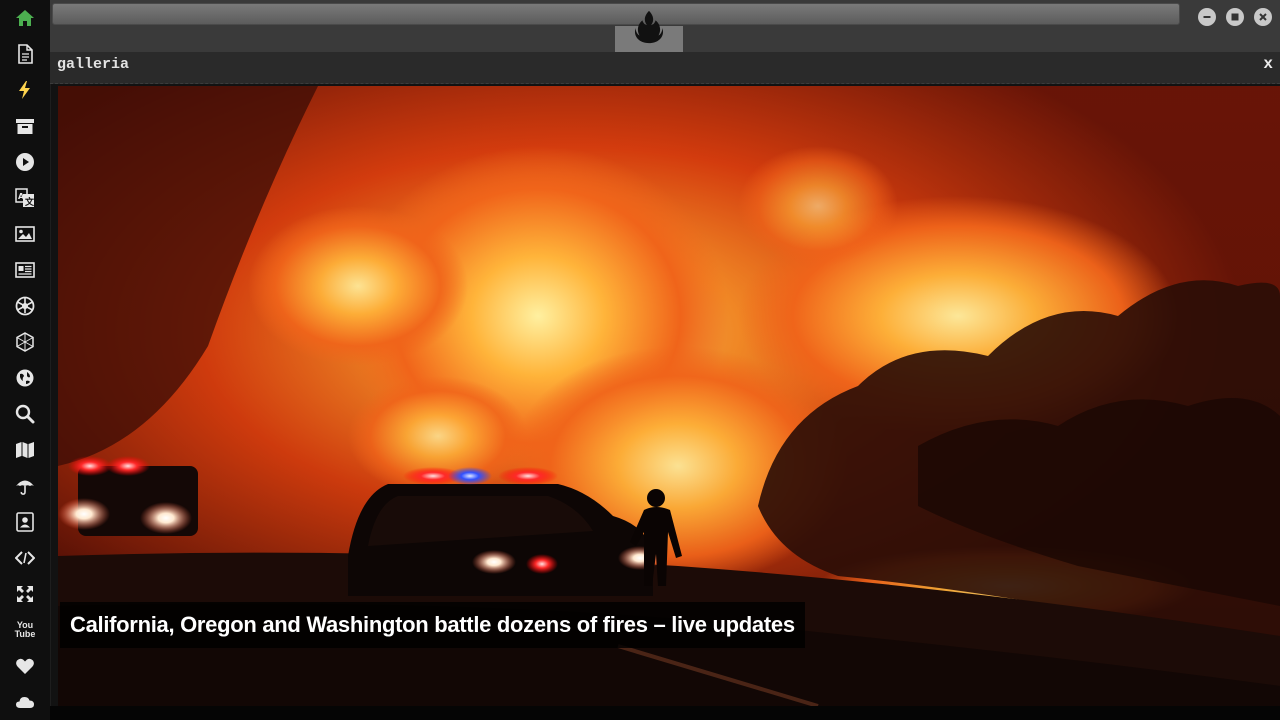 The width and height of the screenshot is (1280, 720). I want to click on close-button, so click(1263, 17).